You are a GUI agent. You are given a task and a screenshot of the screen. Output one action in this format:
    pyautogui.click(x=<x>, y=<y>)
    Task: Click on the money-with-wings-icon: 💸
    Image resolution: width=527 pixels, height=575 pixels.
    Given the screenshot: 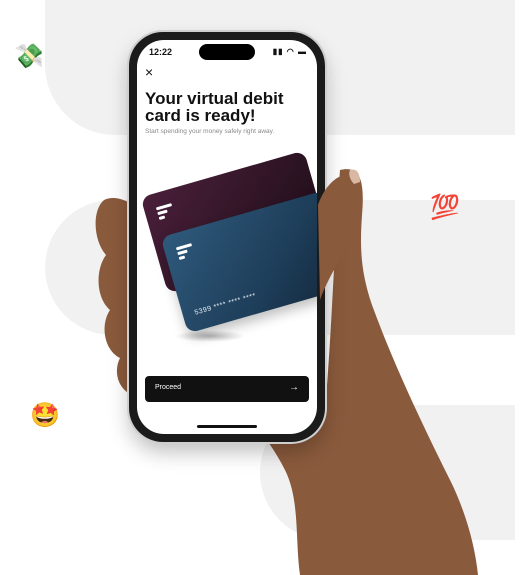 What is the action you would take?
    pyautogui.click(x=29, y=56)
    